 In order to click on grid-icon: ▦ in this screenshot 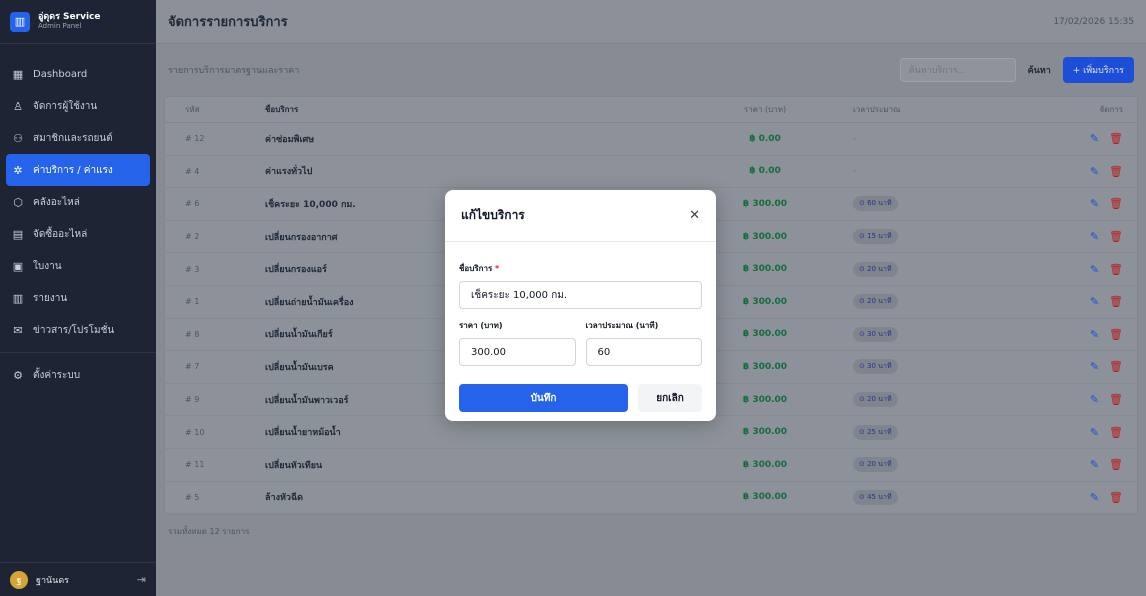, I will do `click(18, 74)`.